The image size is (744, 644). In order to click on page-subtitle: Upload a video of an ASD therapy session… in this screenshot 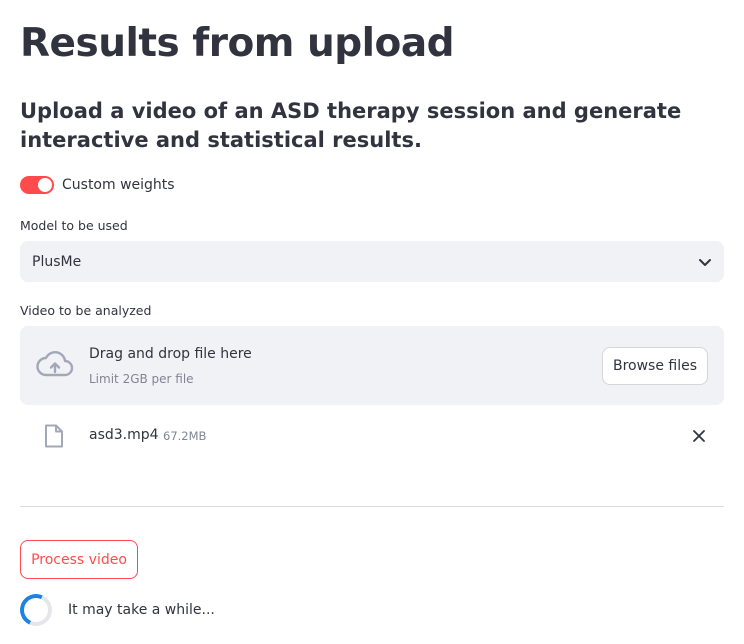, I will do `click(351, 125)`.